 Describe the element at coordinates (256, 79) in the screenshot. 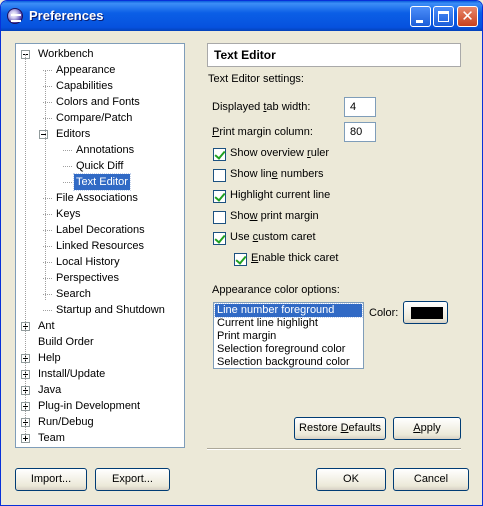

I see `settings-label: Text Editor settings:` at that location.